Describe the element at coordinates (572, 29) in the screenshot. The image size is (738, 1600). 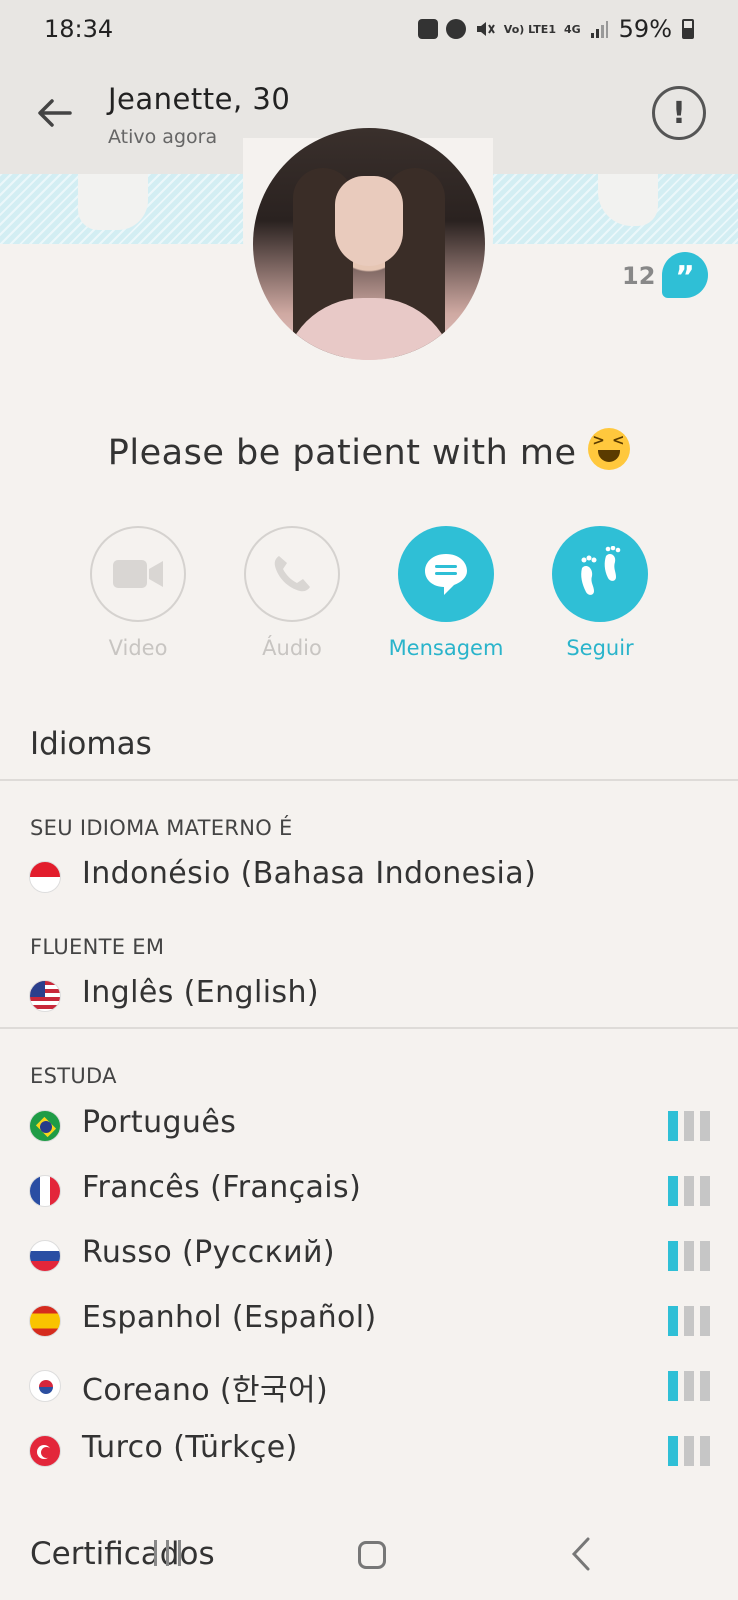
I see `4g-icon: 4G` at that location.